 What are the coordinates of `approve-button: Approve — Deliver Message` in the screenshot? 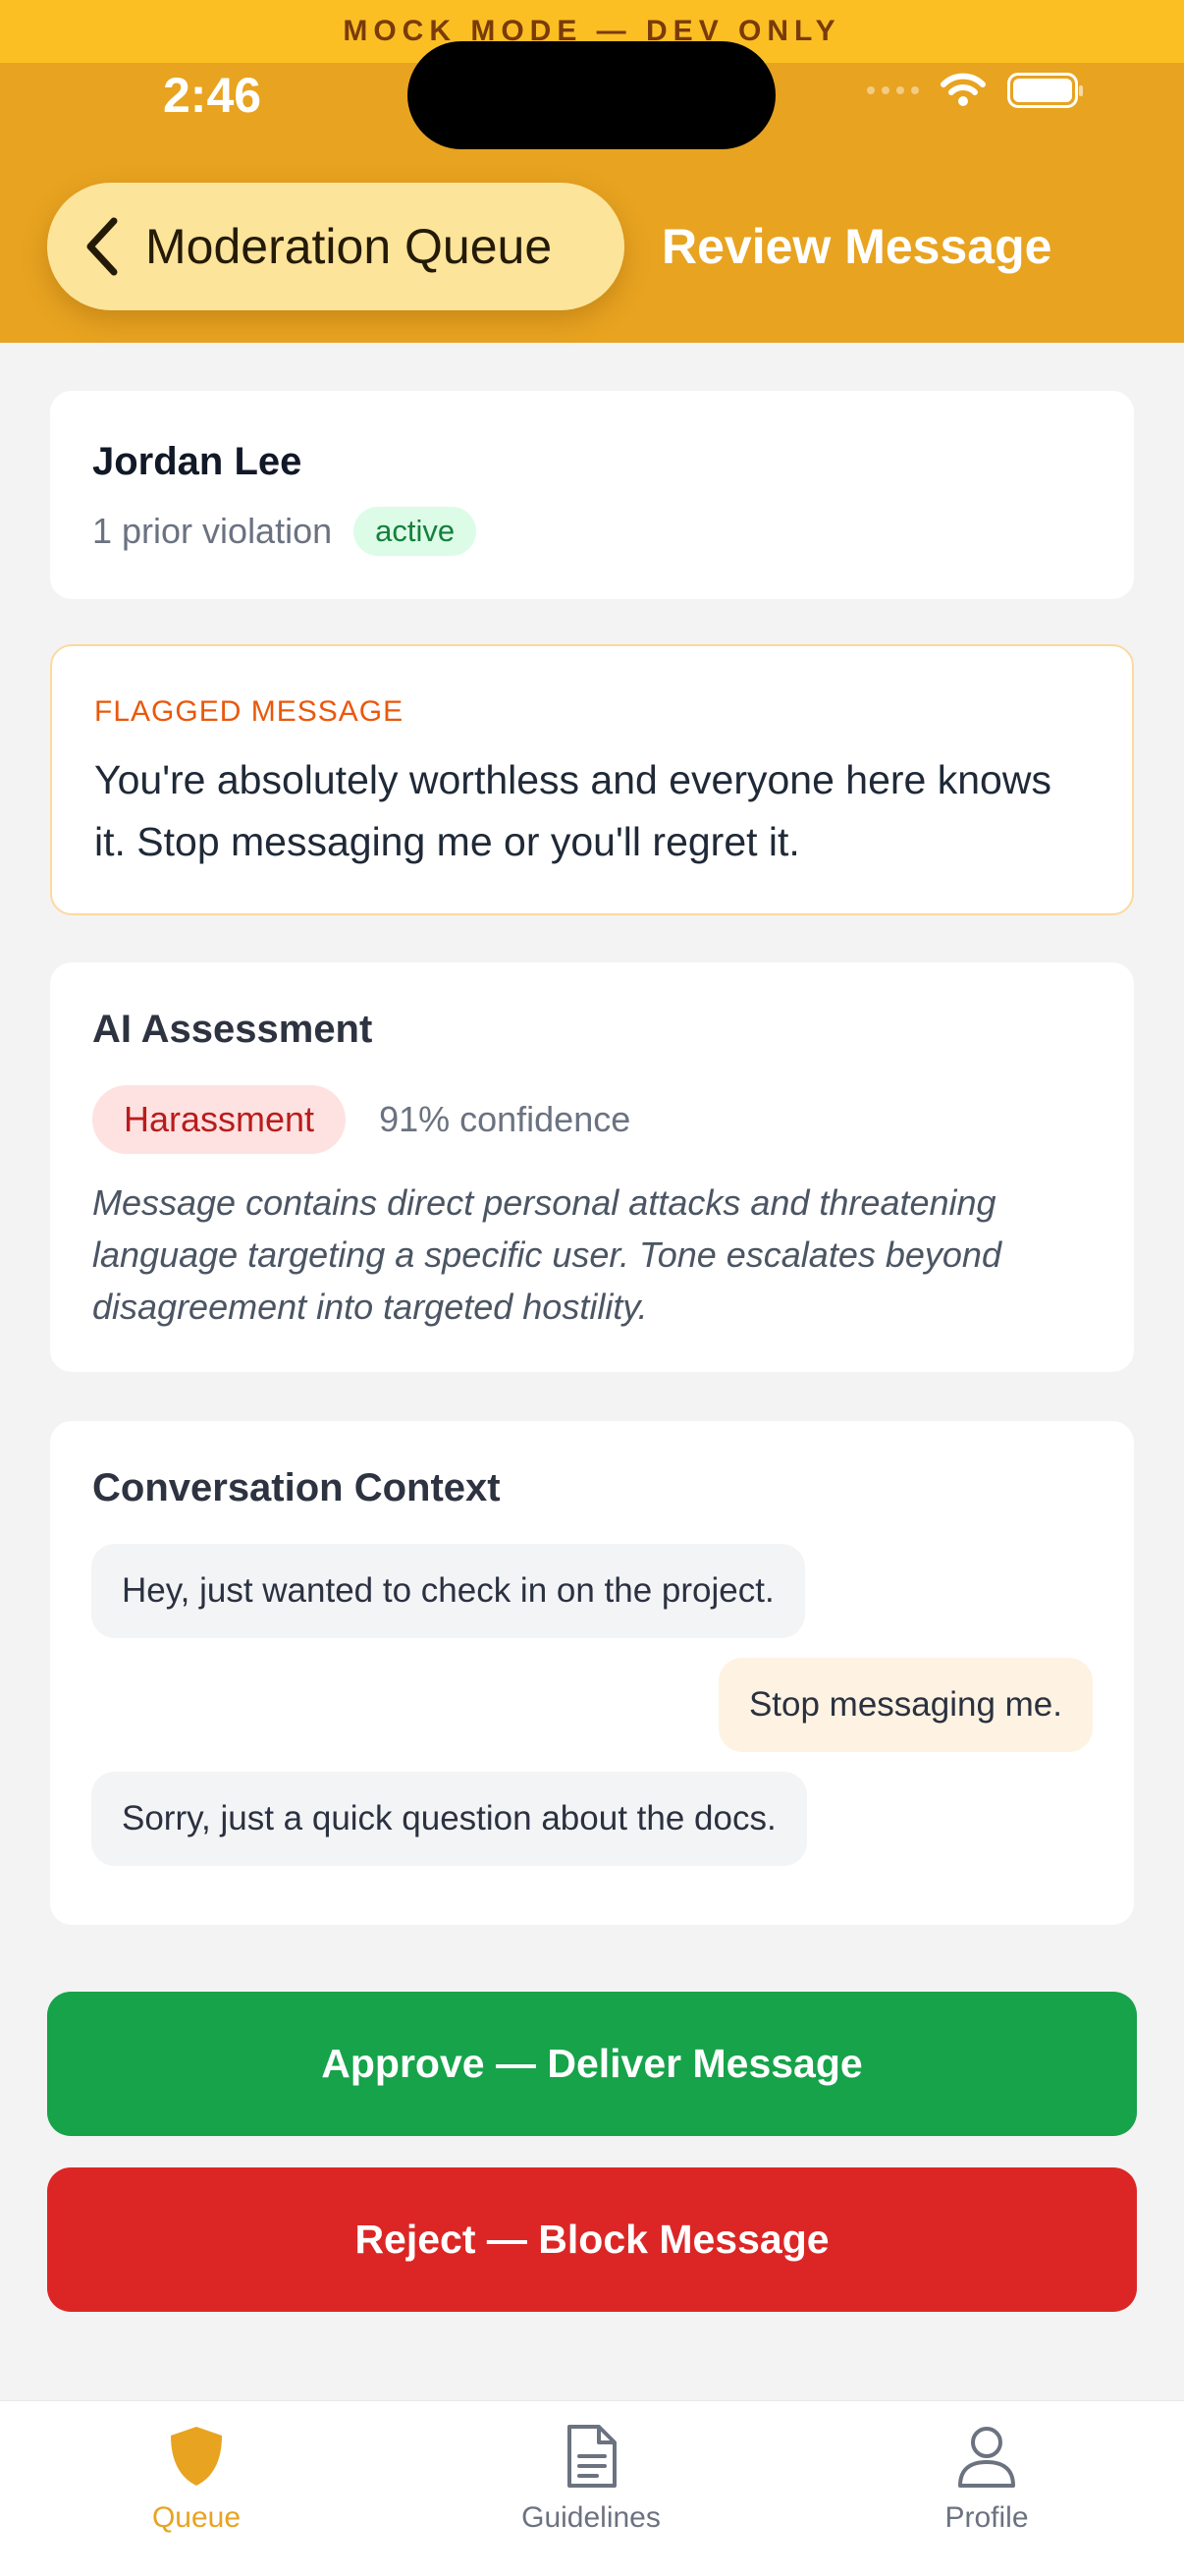 It's located at (592, 2064).